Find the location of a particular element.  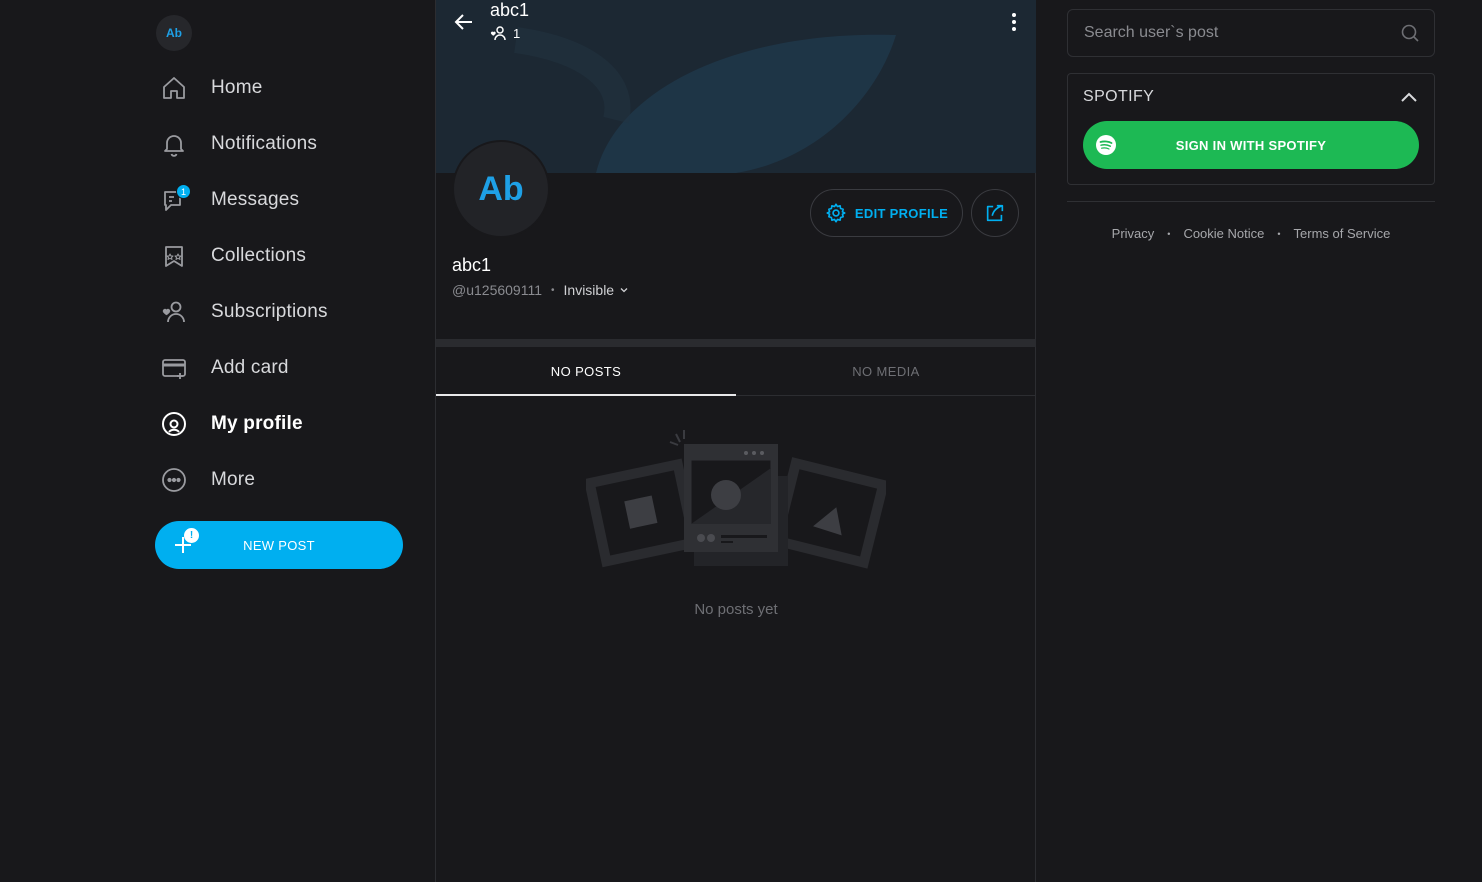

new-post-button: ! NEW POST is located at coordinates (279, 545).